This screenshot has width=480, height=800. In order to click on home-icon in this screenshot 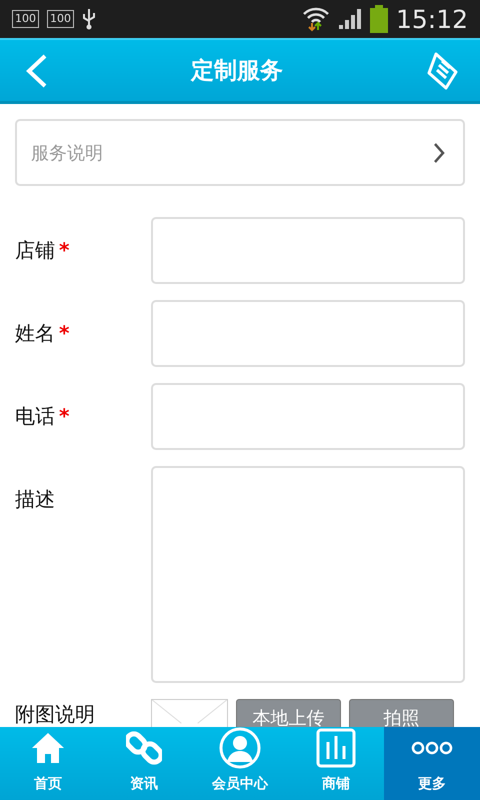, I will do `click(48, 748)`.